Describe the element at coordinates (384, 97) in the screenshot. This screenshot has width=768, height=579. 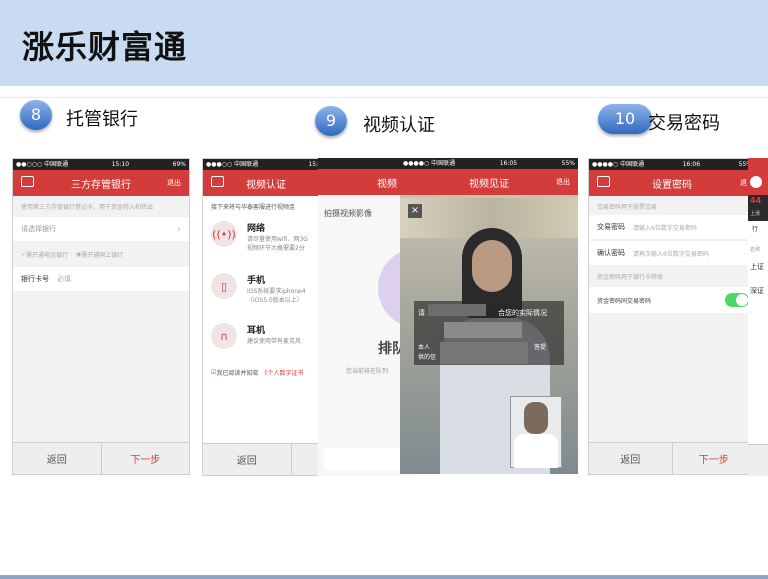
I see `divider` at that location.